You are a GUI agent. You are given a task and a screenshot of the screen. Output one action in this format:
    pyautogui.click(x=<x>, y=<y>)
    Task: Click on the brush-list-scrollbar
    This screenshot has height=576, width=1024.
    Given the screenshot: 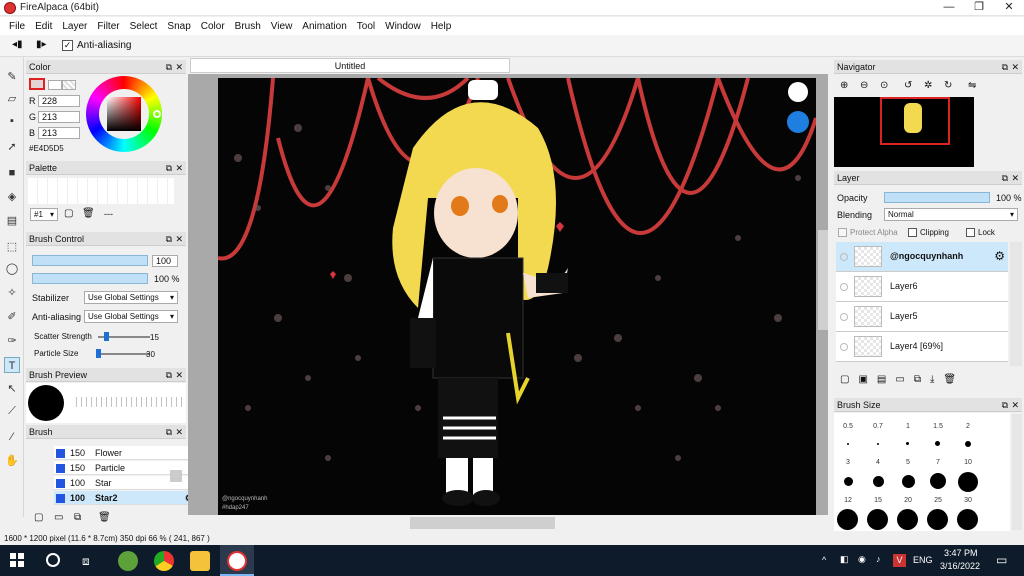 What is the action you would take?
    pyautogui.click(x=176, y=476)
    